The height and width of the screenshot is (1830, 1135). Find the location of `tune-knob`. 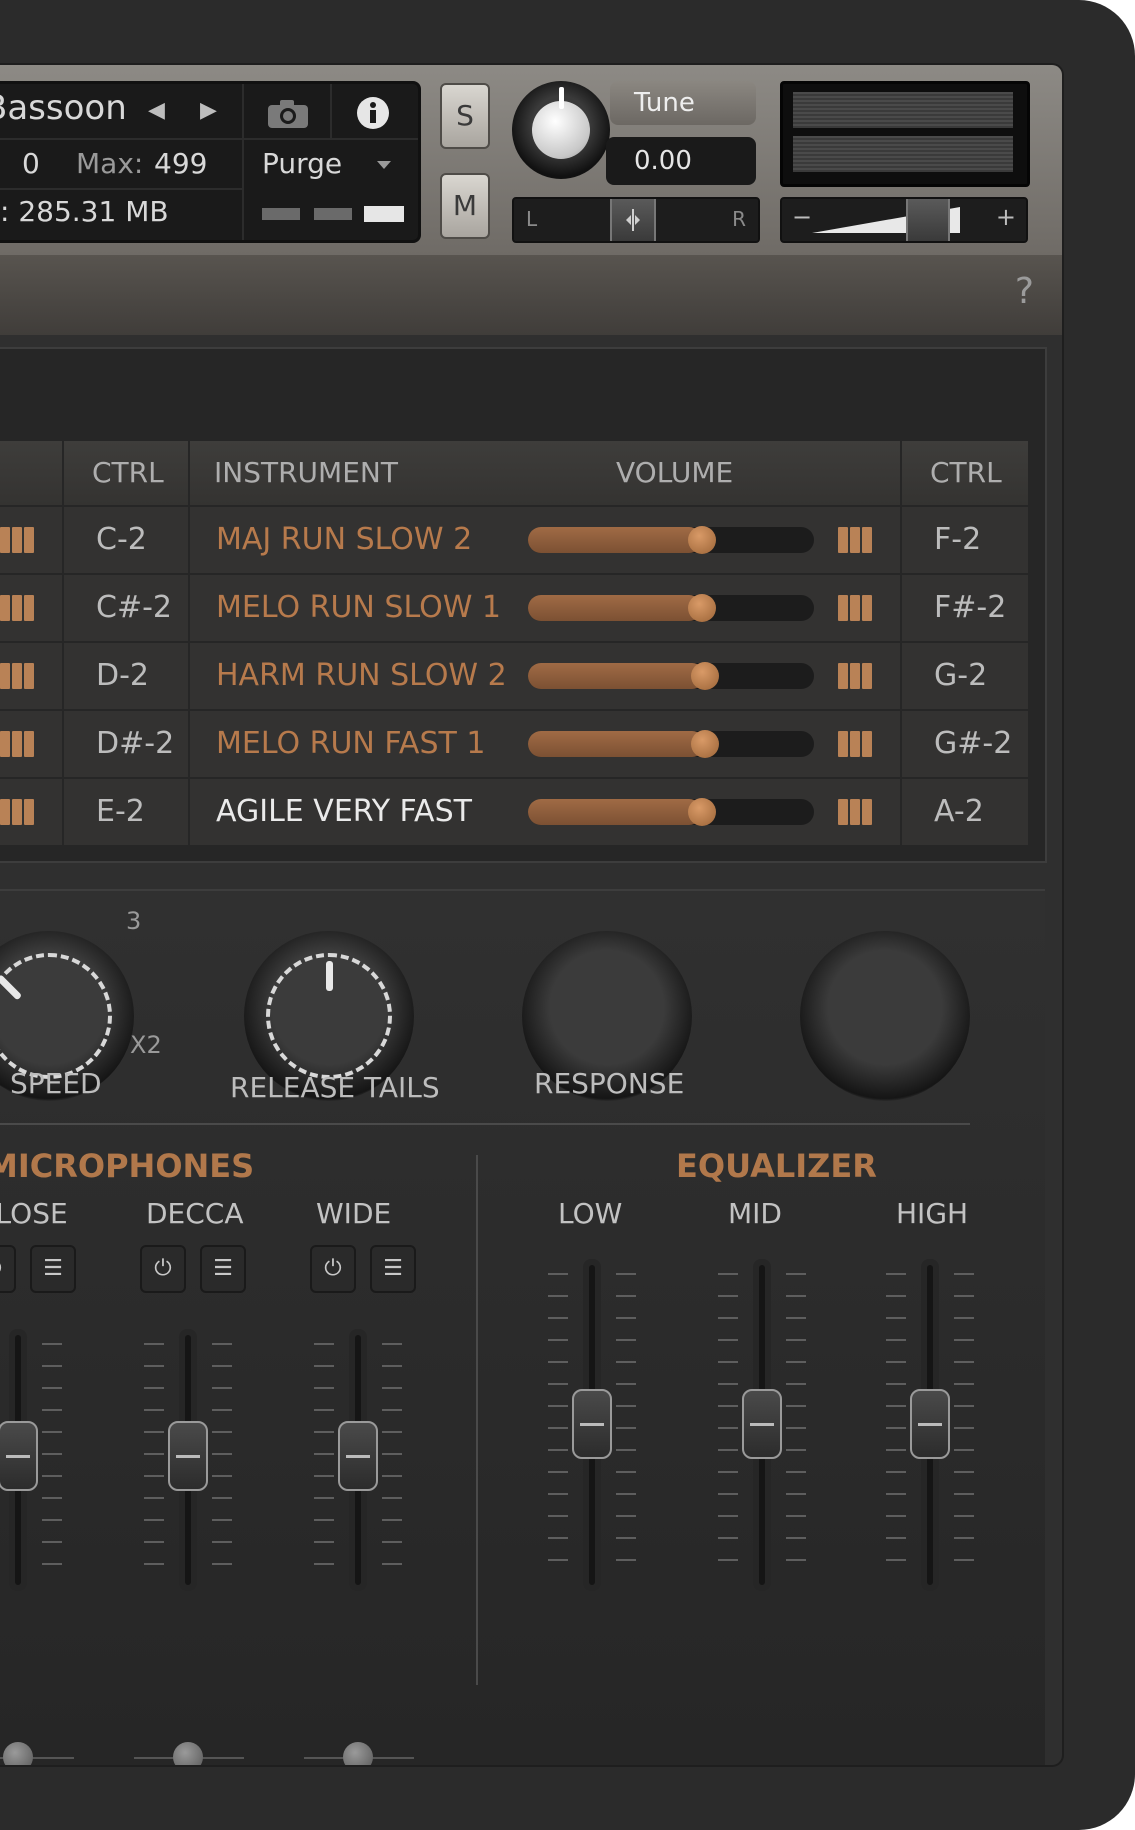

tune-knob is located at coordinates (561, 130).